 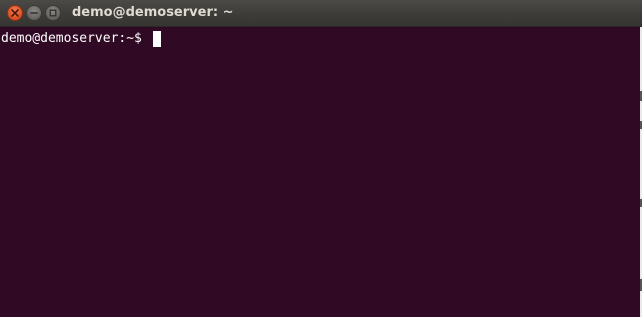 I want to click on text-cursor, so click(x=156, y=38).